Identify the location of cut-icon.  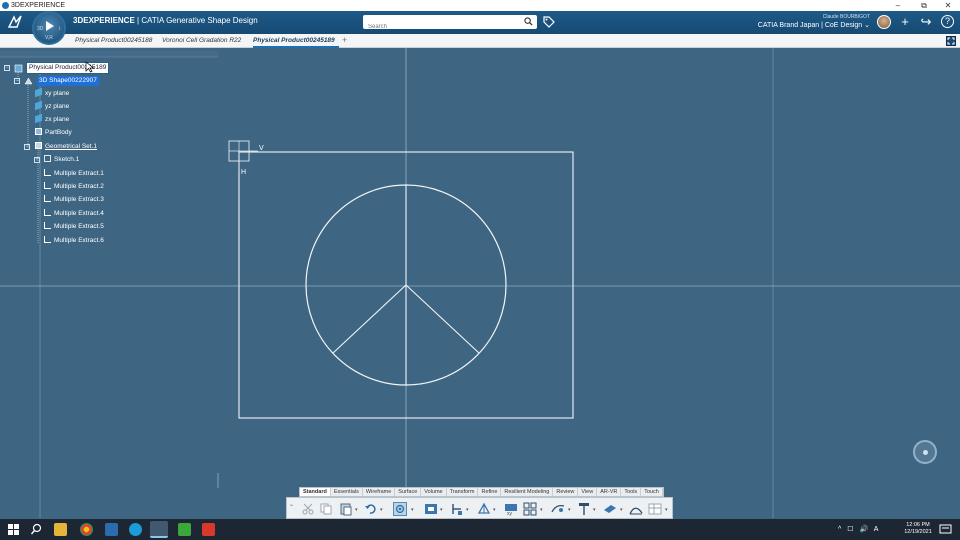
(308, 509).